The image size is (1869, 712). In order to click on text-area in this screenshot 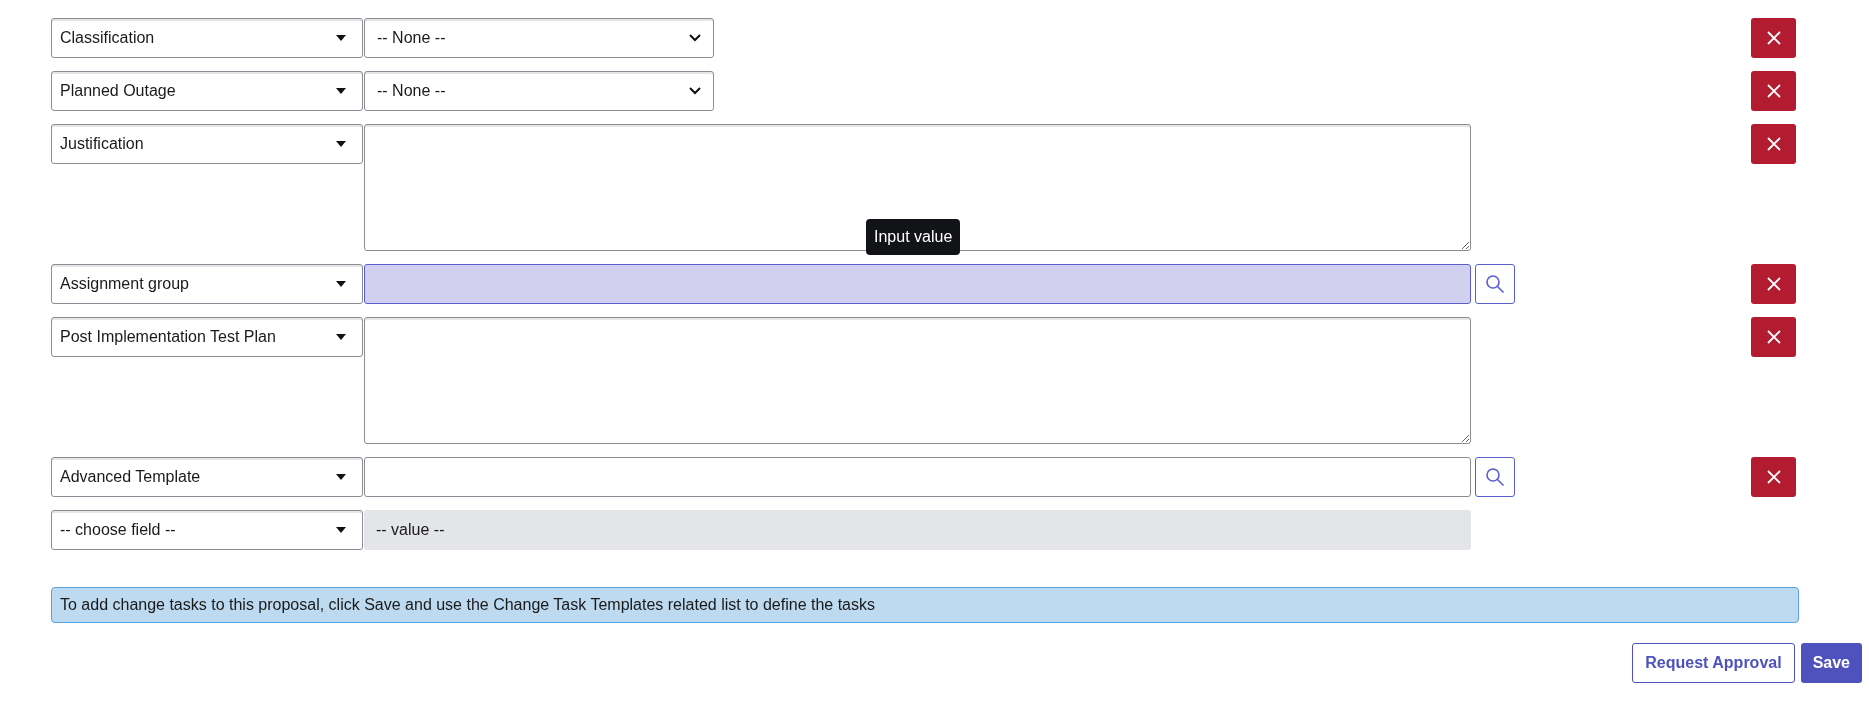, I will do `click(917, 187)`.